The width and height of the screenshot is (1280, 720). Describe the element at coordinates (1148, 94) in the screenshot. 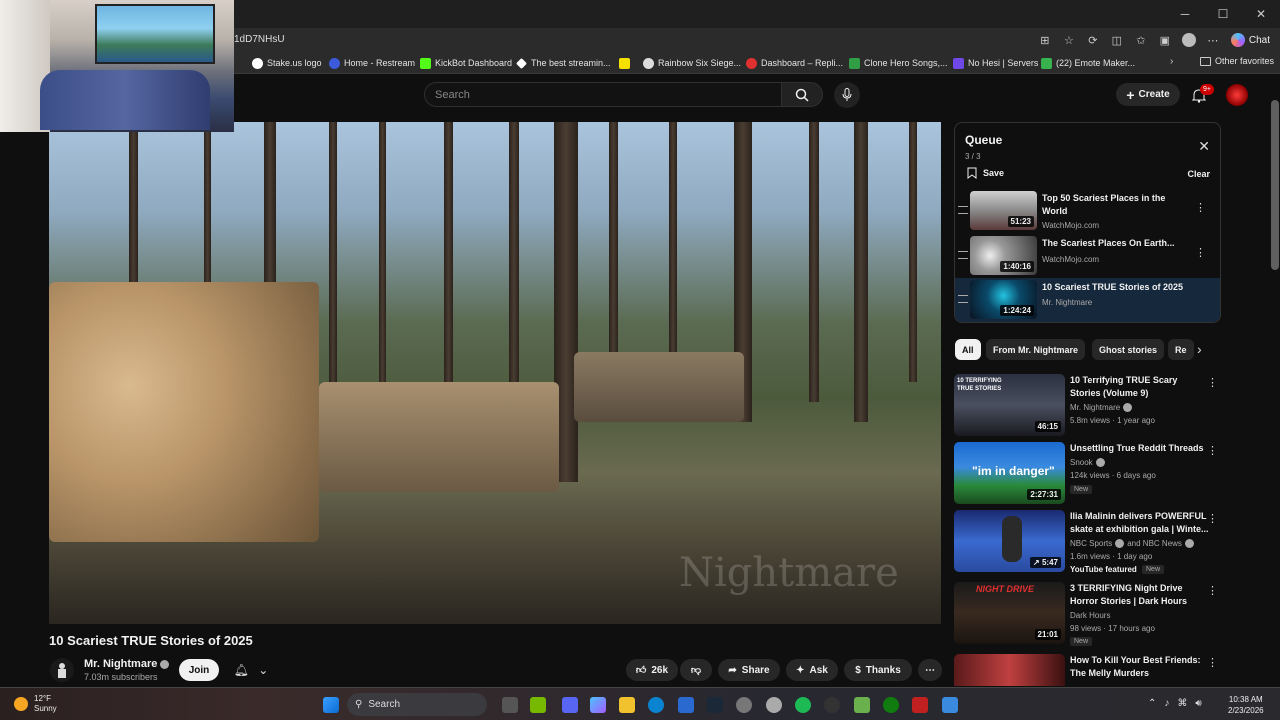

I see `create-button: + Create` at that location.